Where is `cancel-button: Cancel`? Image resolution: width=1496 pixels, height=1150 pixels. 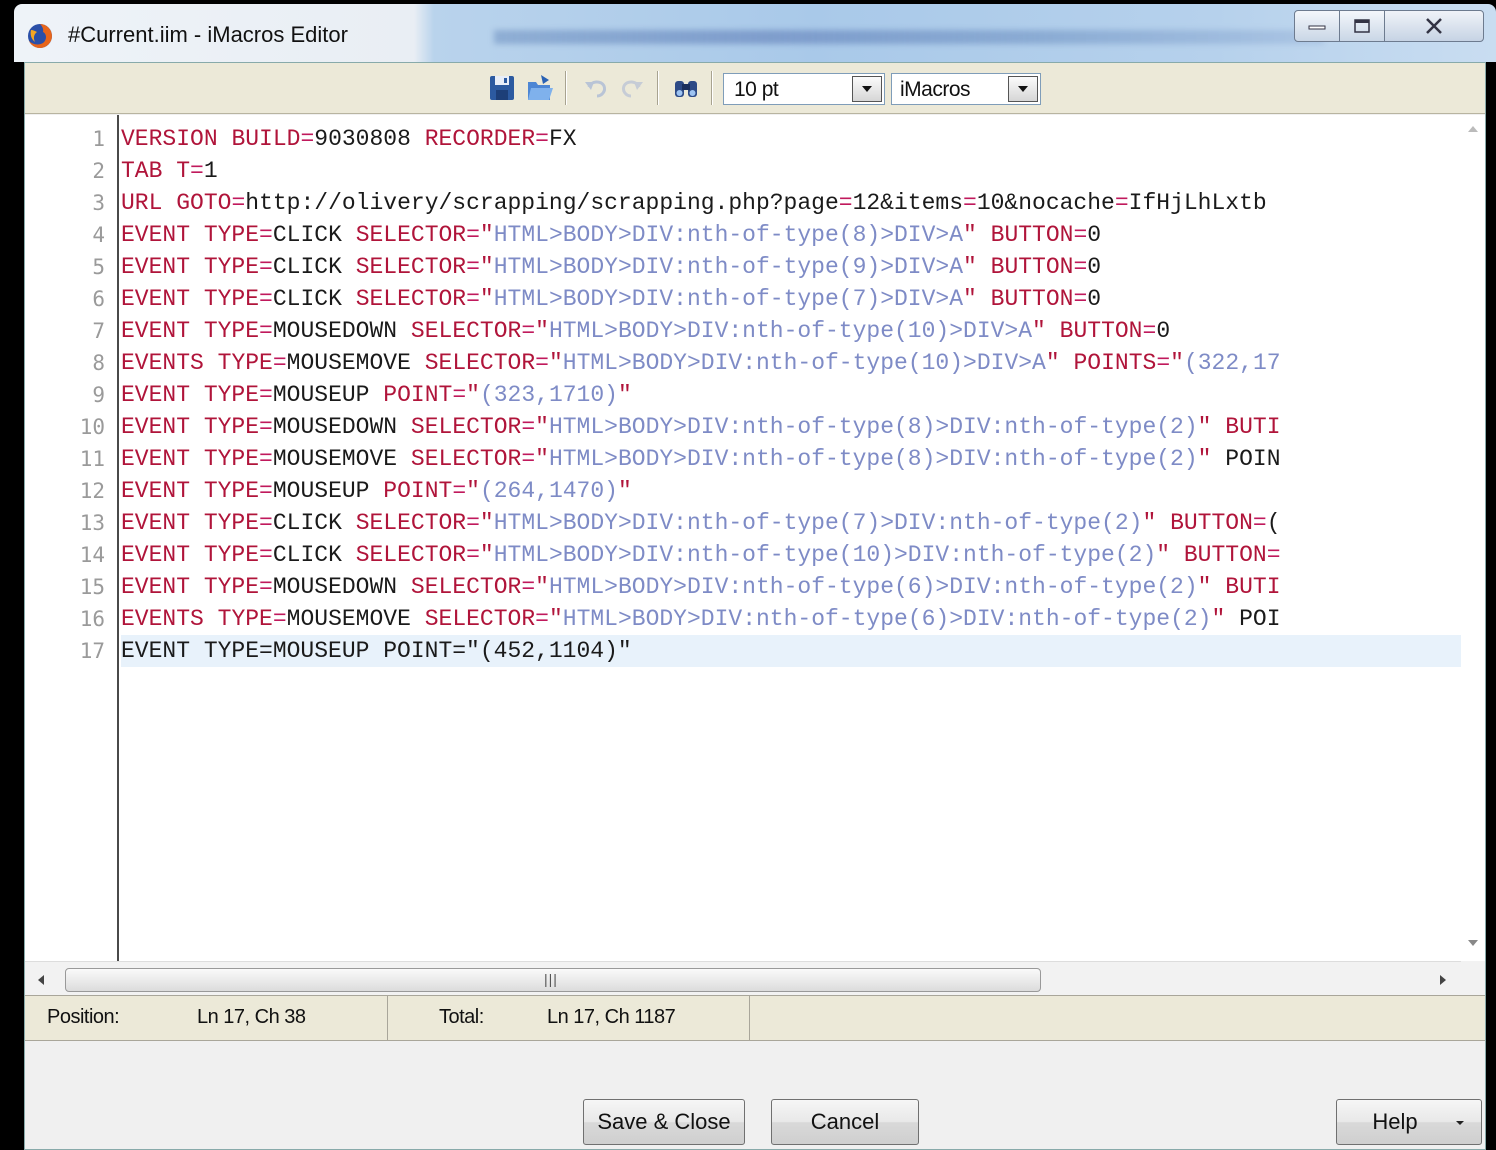
cancel-button: Cancel is located at coordinates (845, 1122).